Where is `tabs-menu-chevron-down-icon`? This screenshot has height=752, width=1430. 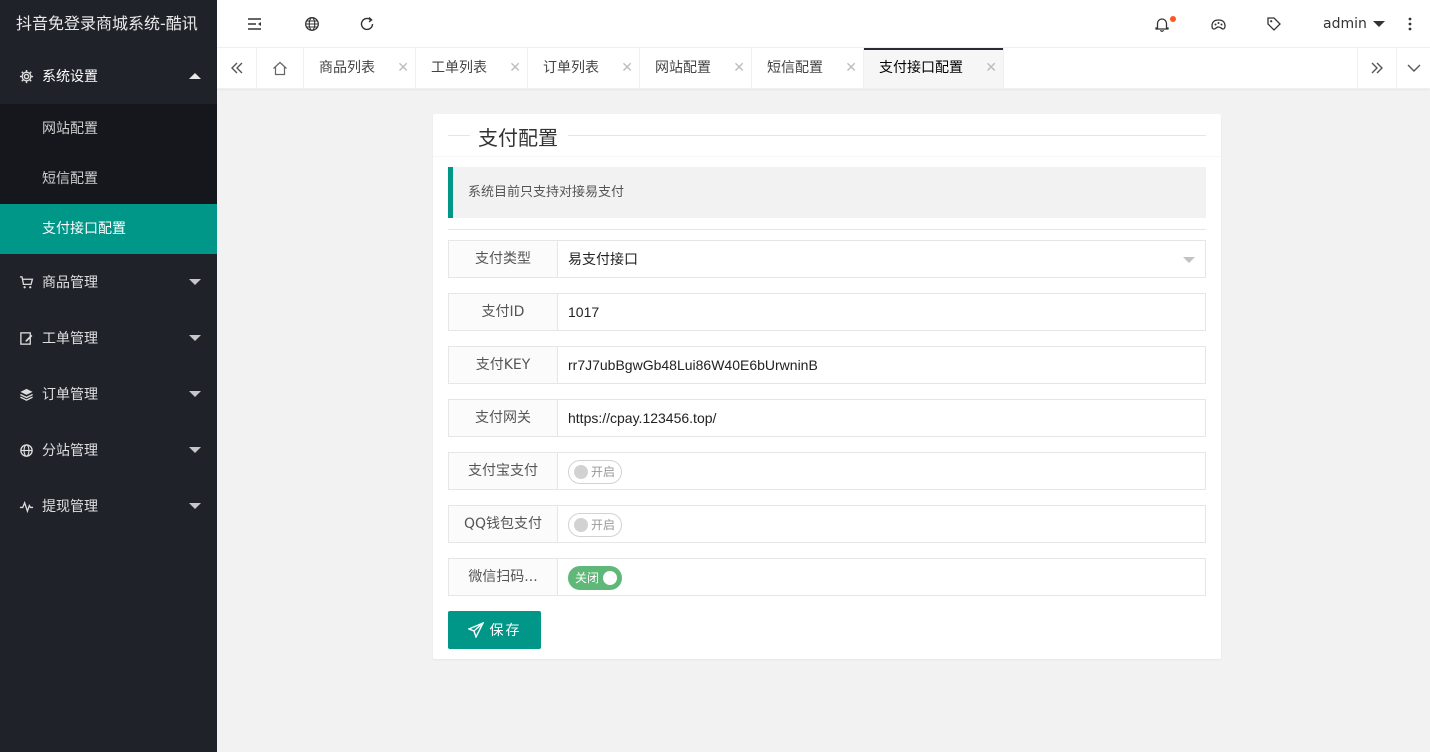 tabs-menu-chevron-down-icon is located at coordinates (1413, 68).